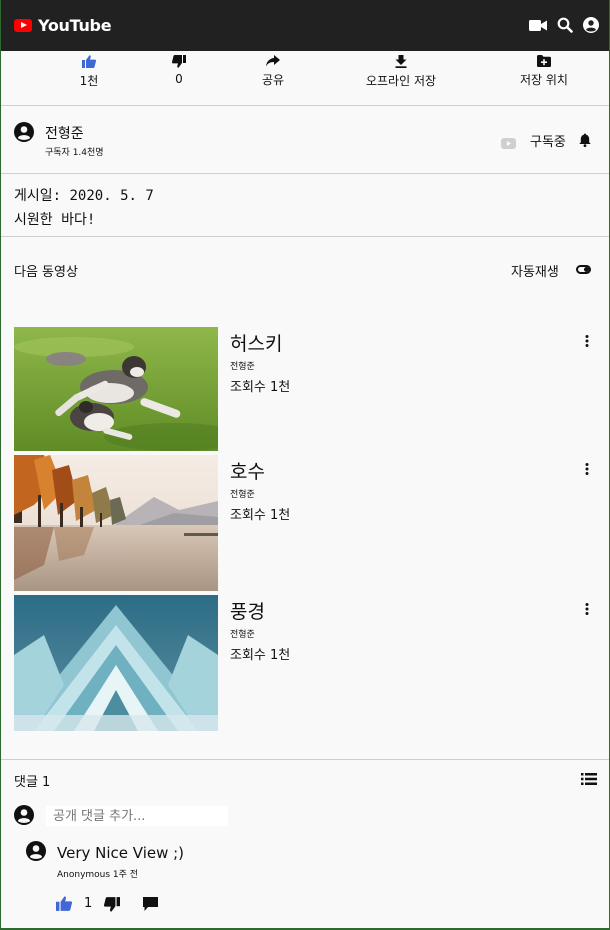 This screenshot has height=930, width=610. I want to click on comment-dislike-icon, so click(111, 906).